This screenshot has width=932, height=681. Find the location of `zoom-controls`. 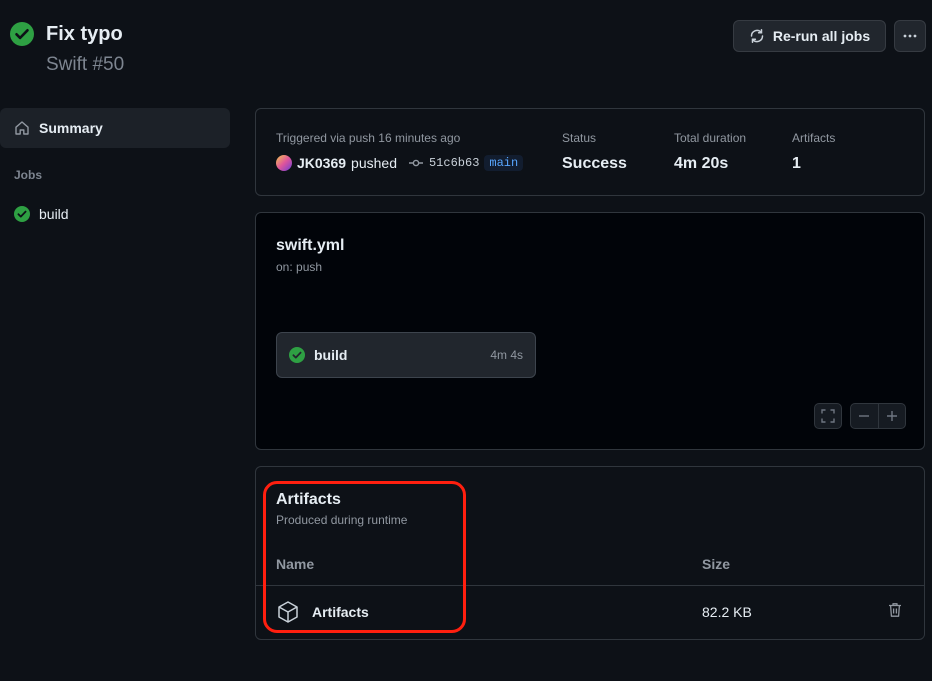

zoom-controls is located at coordinates (878, 416).